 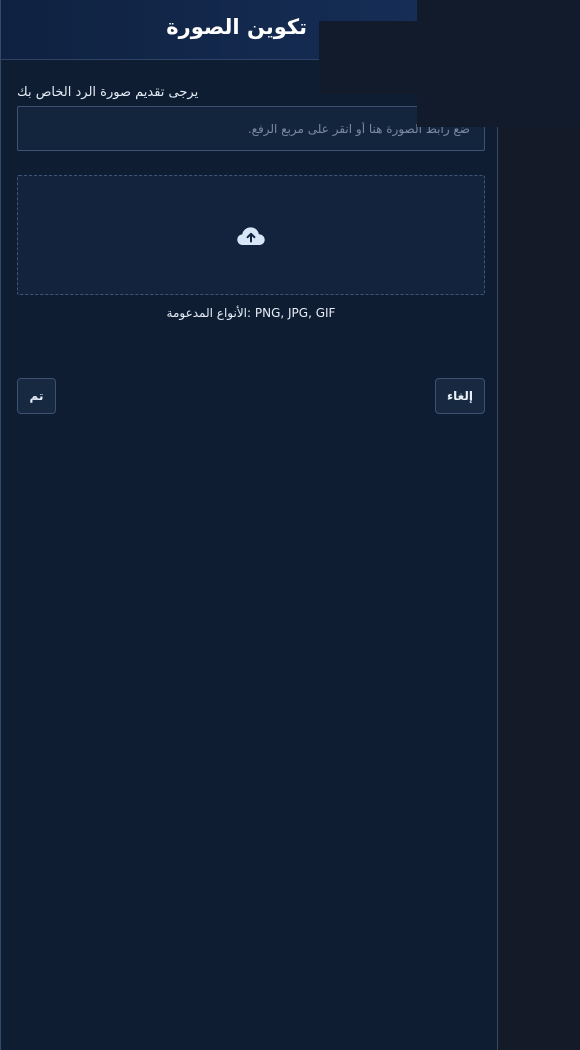 I want to click on page-title: تكوين الصورة, so click(x=236, y=27).